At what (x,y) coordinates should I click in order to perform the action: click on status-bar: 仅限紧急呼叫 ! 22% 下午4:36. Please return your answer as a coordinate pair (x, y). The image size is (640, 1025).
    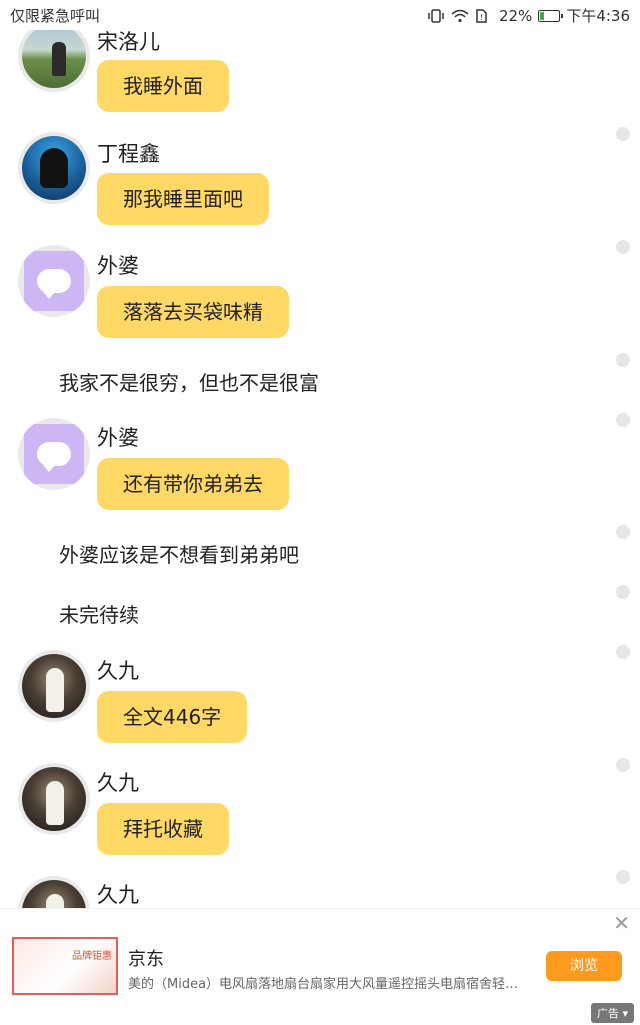
    Looking at the image, I should click on (320, 15).